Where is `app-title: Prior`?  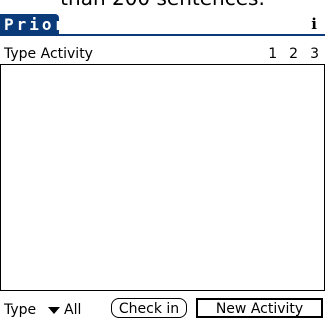 app-title: Prior is located at coordinates (32, 25).